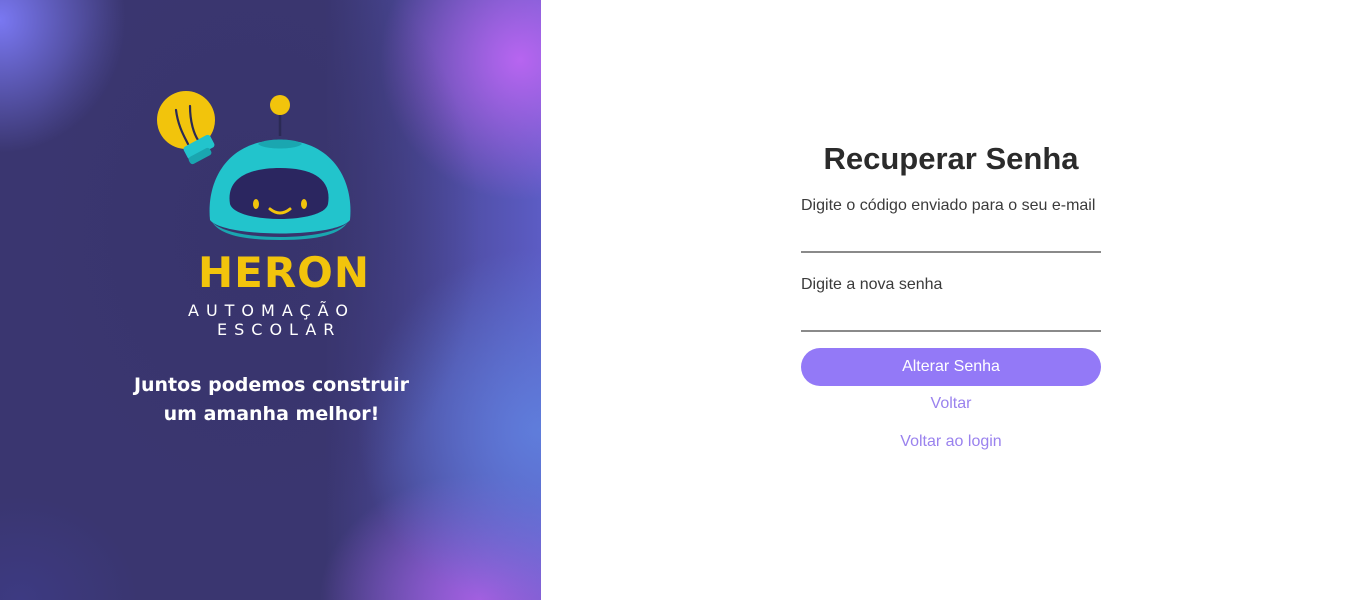 The height and width of the screenshot is (600, 1355). I want to click on brand-subtitle-line1: AUTOMAÇÃO, so click(271, 310).